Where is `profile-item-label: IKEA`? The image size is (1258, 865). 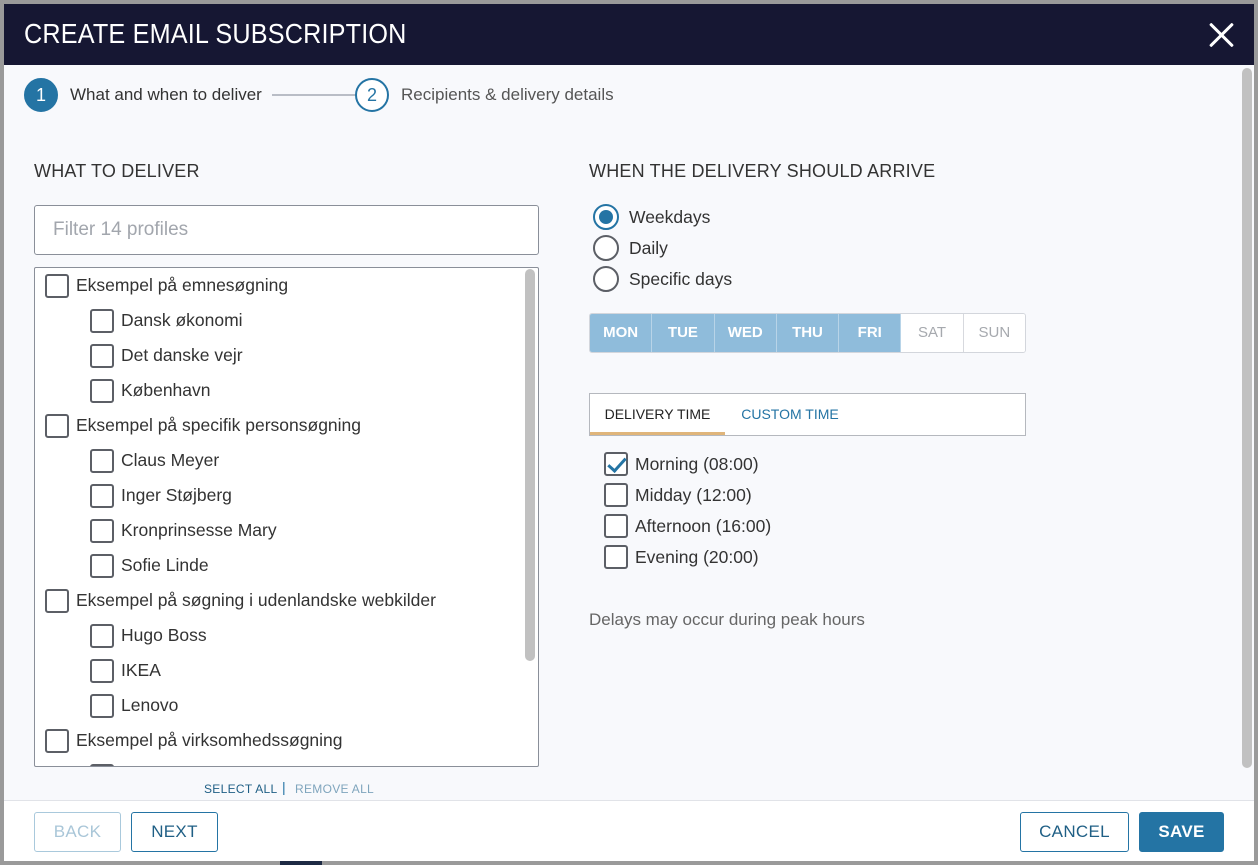
profile-item-label: IKEA is located at coordinates (141, 670).